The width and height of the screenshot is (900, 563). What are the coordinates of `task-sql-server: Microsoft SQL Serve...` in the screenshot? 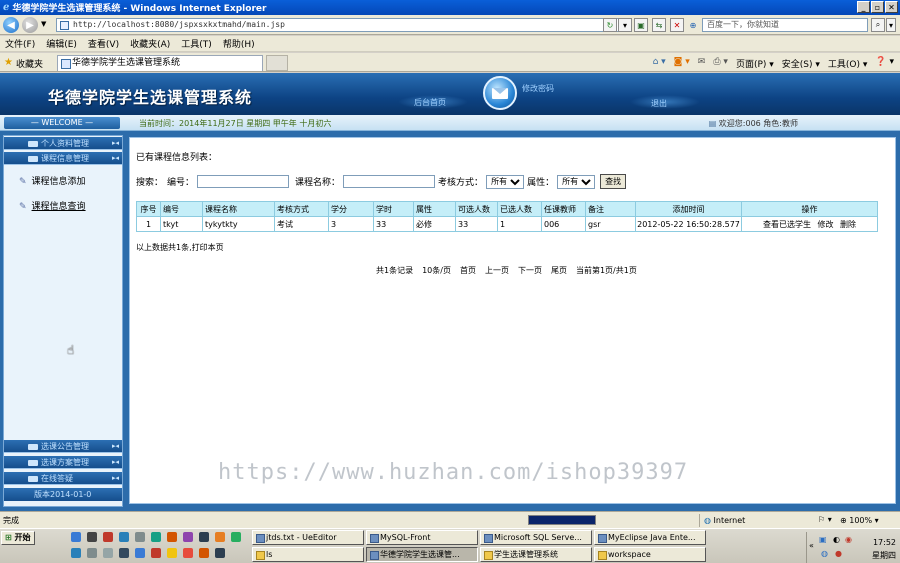 It's located at (536, 537).